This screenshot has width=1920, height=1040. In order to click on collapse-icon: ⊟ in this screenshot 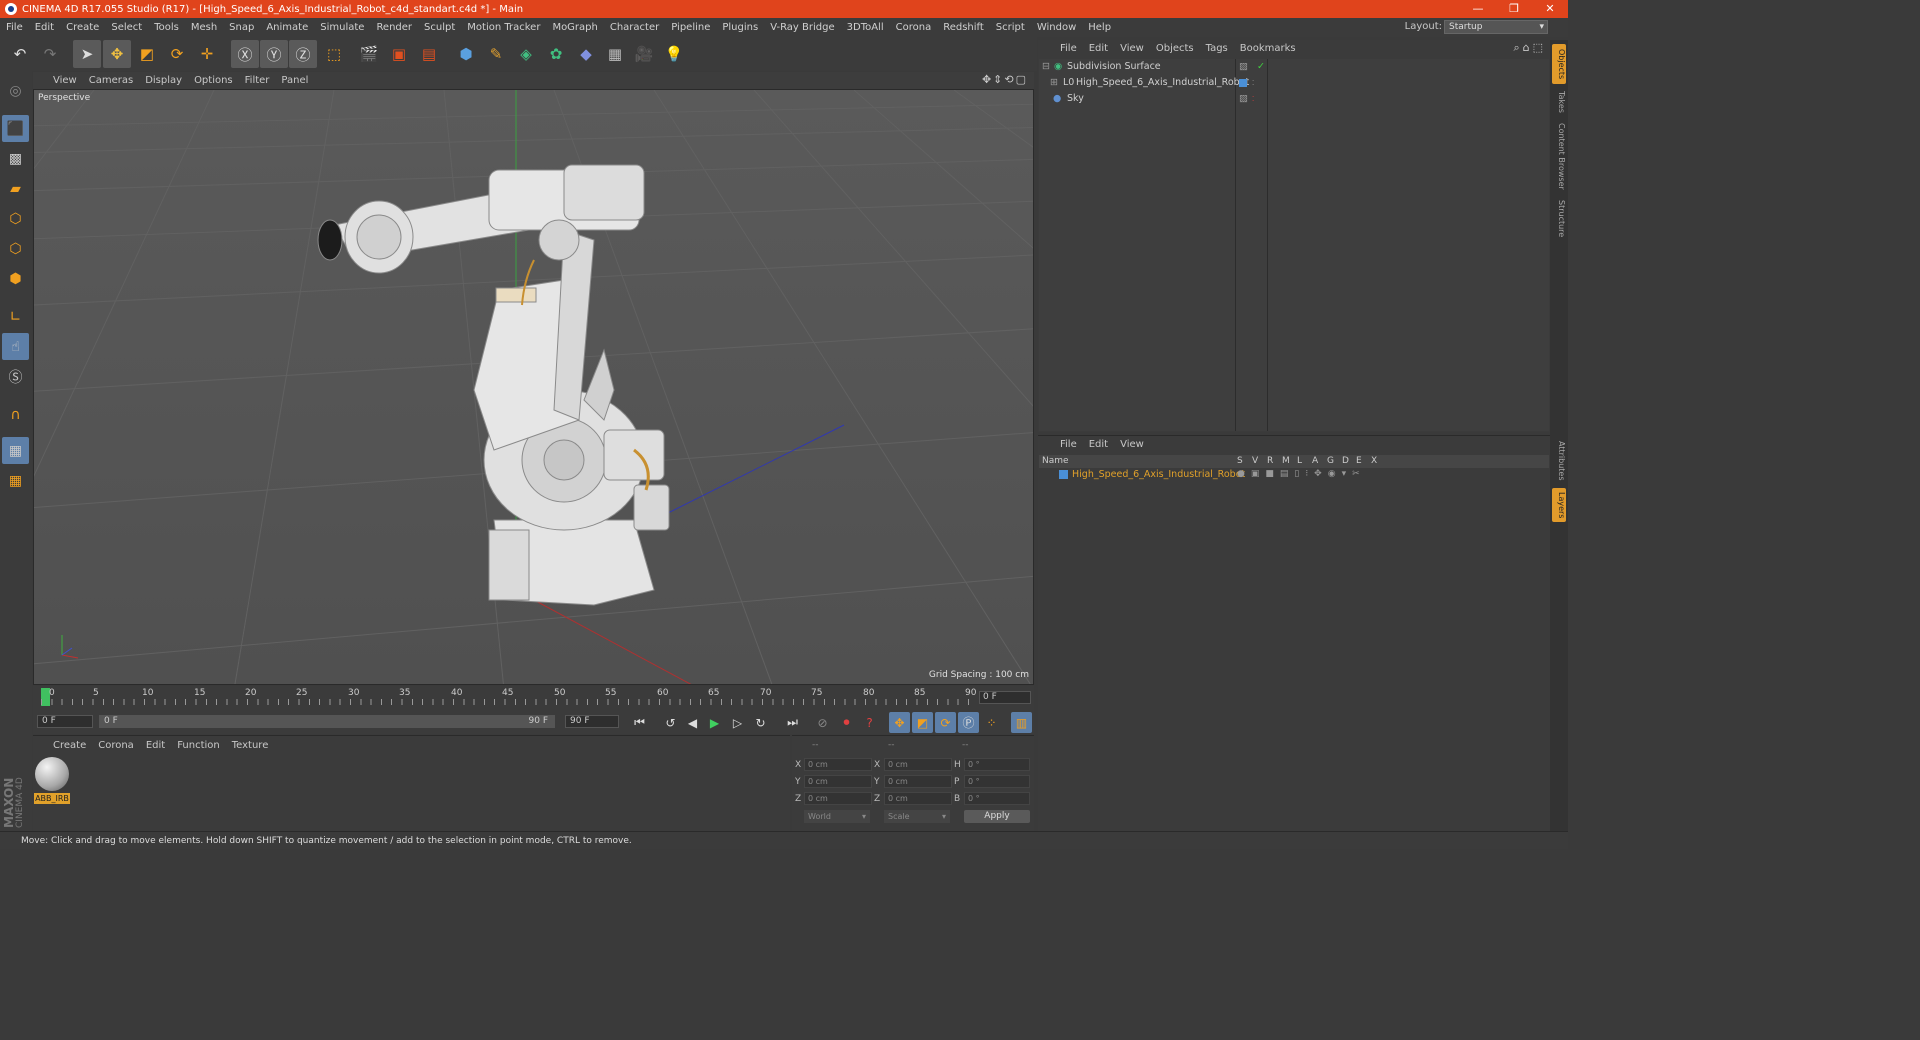, I will do `click(1046, 67)`.